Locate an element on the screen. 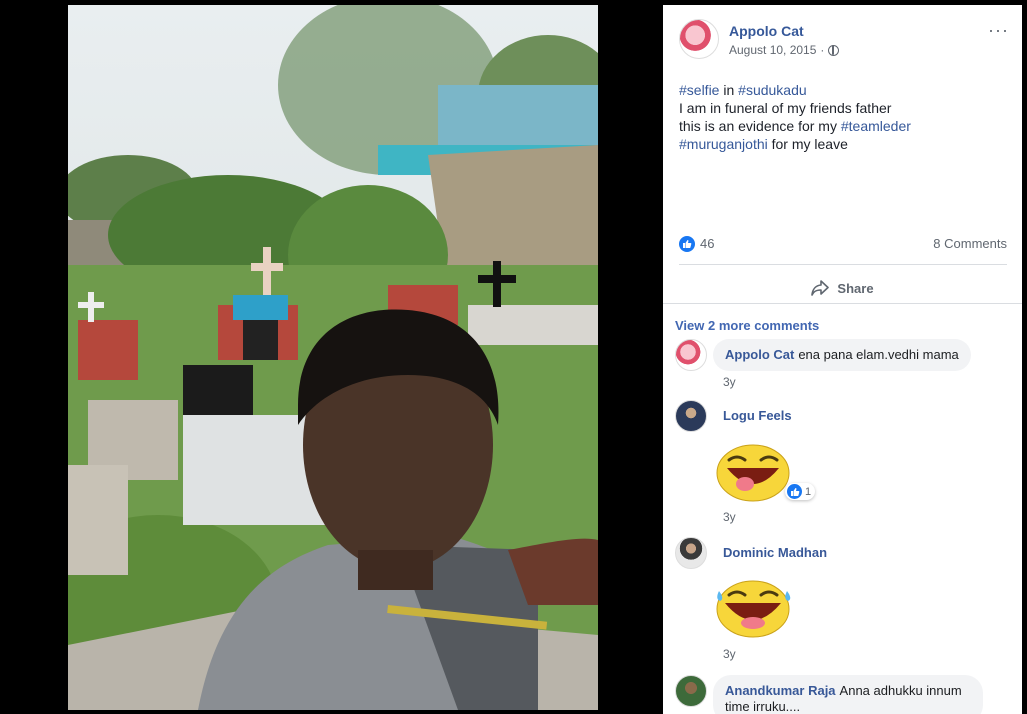 The height and width of the screenshot is (714, 1027). comment-item: Dominic Madhan 3y is located at coordinates (845, 602).